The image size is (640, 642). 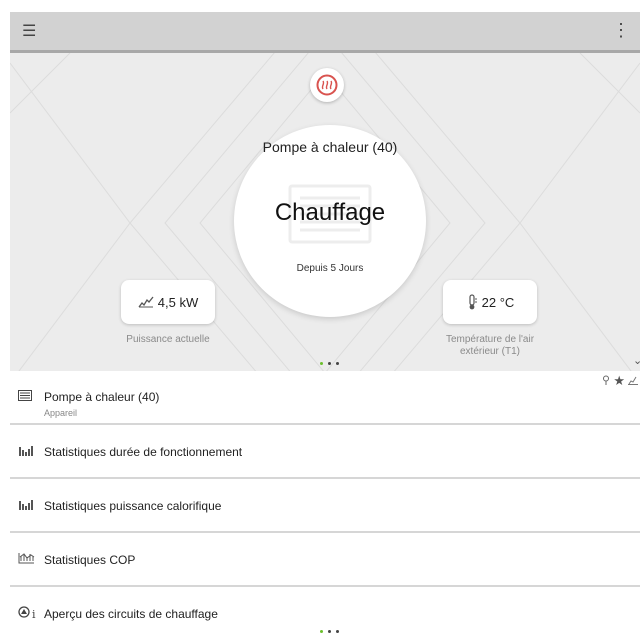 What do you see at coordinates (143, 452) in the screenshot?
I see `list-item-label: Statistiques durée de fonctionnement` at bounding box center [143, 452].